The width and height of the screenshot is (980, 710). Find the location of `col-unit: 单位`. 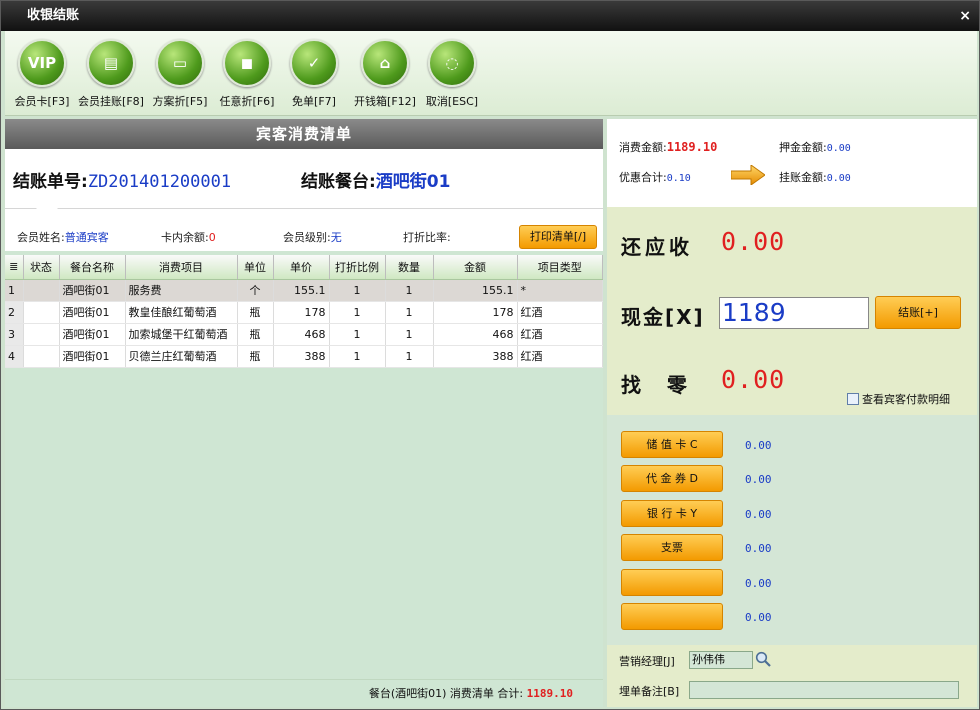

col-unit: 单位 is located at coordinates (255, 267).